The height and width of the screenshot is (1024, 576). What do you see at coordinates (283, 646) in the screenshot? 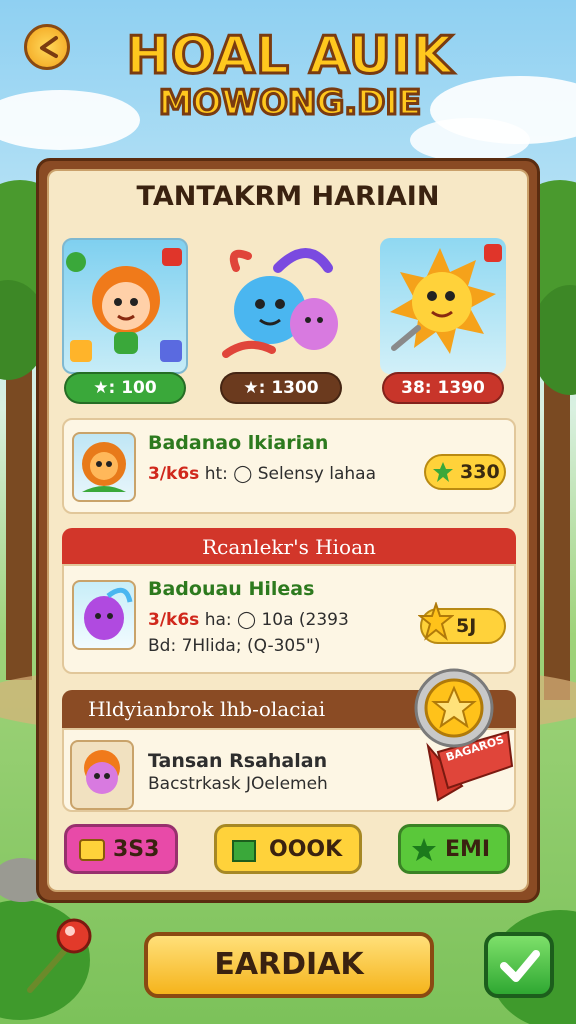
I see `item-detail-suffix: (Q-305")` at bounding box center [283, 646].